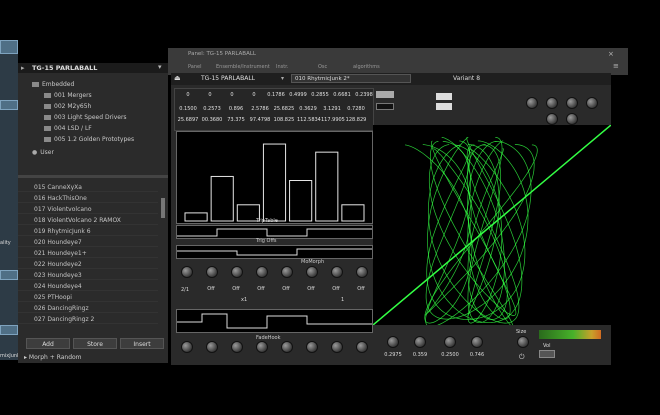 The height and width of the screenshot is (415, 660). Describe the element at coordinates (523, 342) in the screenshot. I see `size-knob` at that location.